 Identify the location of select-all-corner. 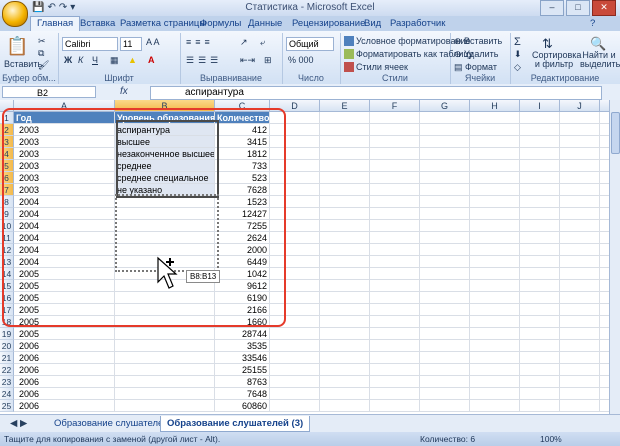
(7, 106).